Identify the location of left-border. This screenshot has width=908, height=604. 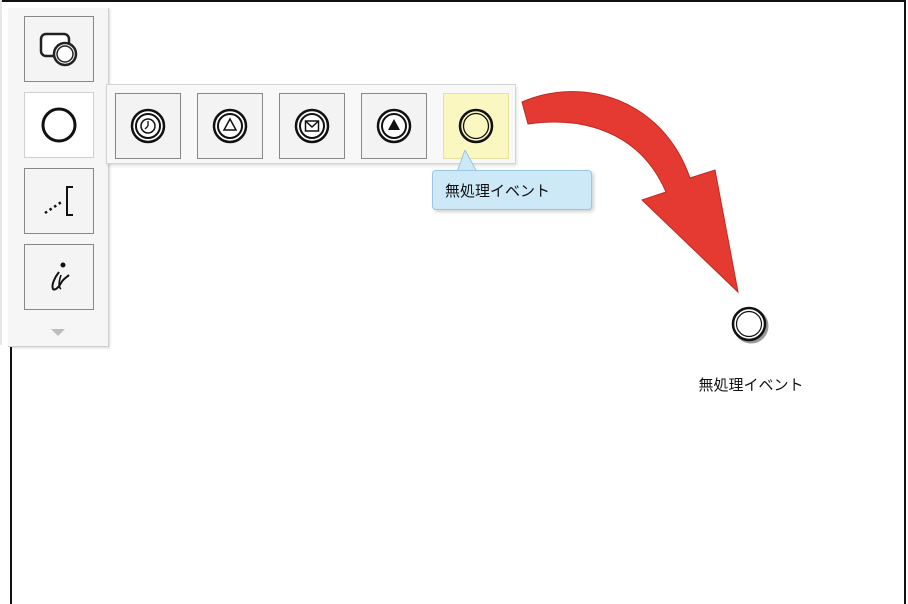
(11, 474).